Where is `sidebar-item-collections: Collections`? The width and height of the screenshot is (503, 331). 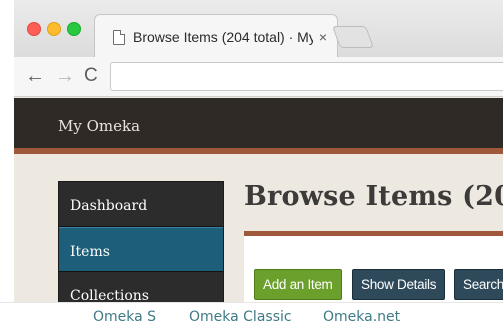
sidebar-item-collections: Collections is located at coordinates (141, 287).